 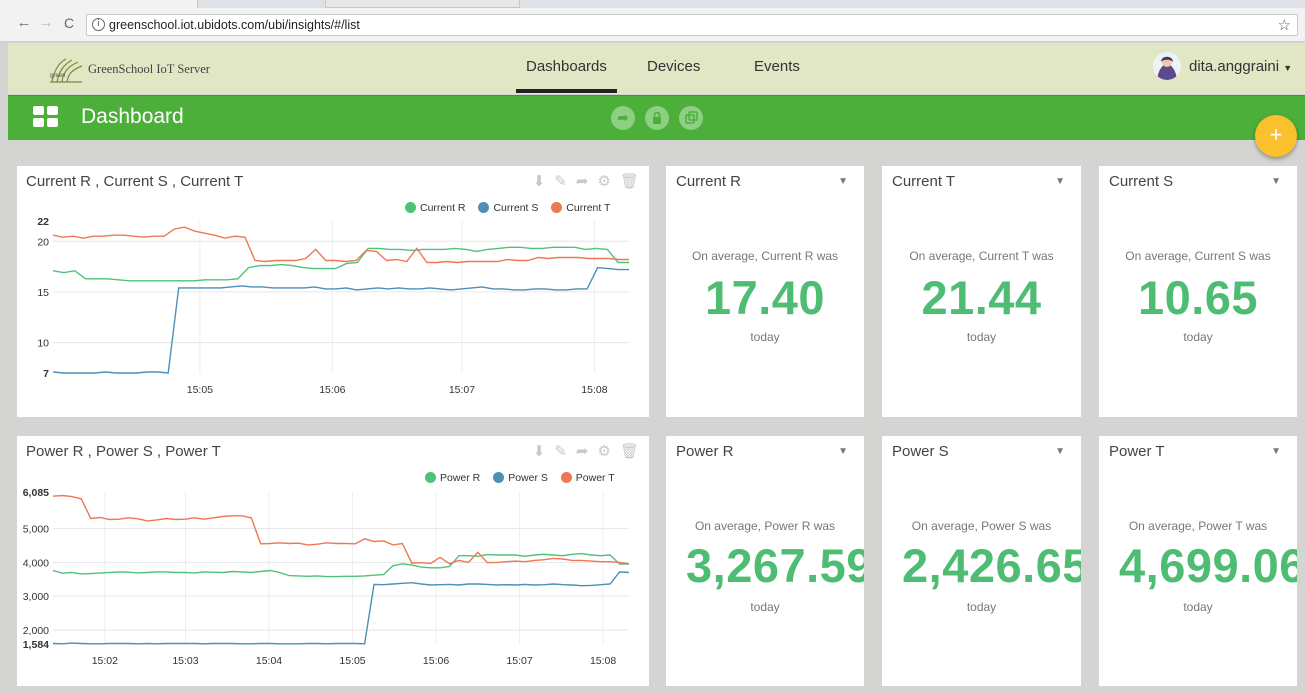 I want to click on y-tick-label: 15, so click(x=43, y=293).